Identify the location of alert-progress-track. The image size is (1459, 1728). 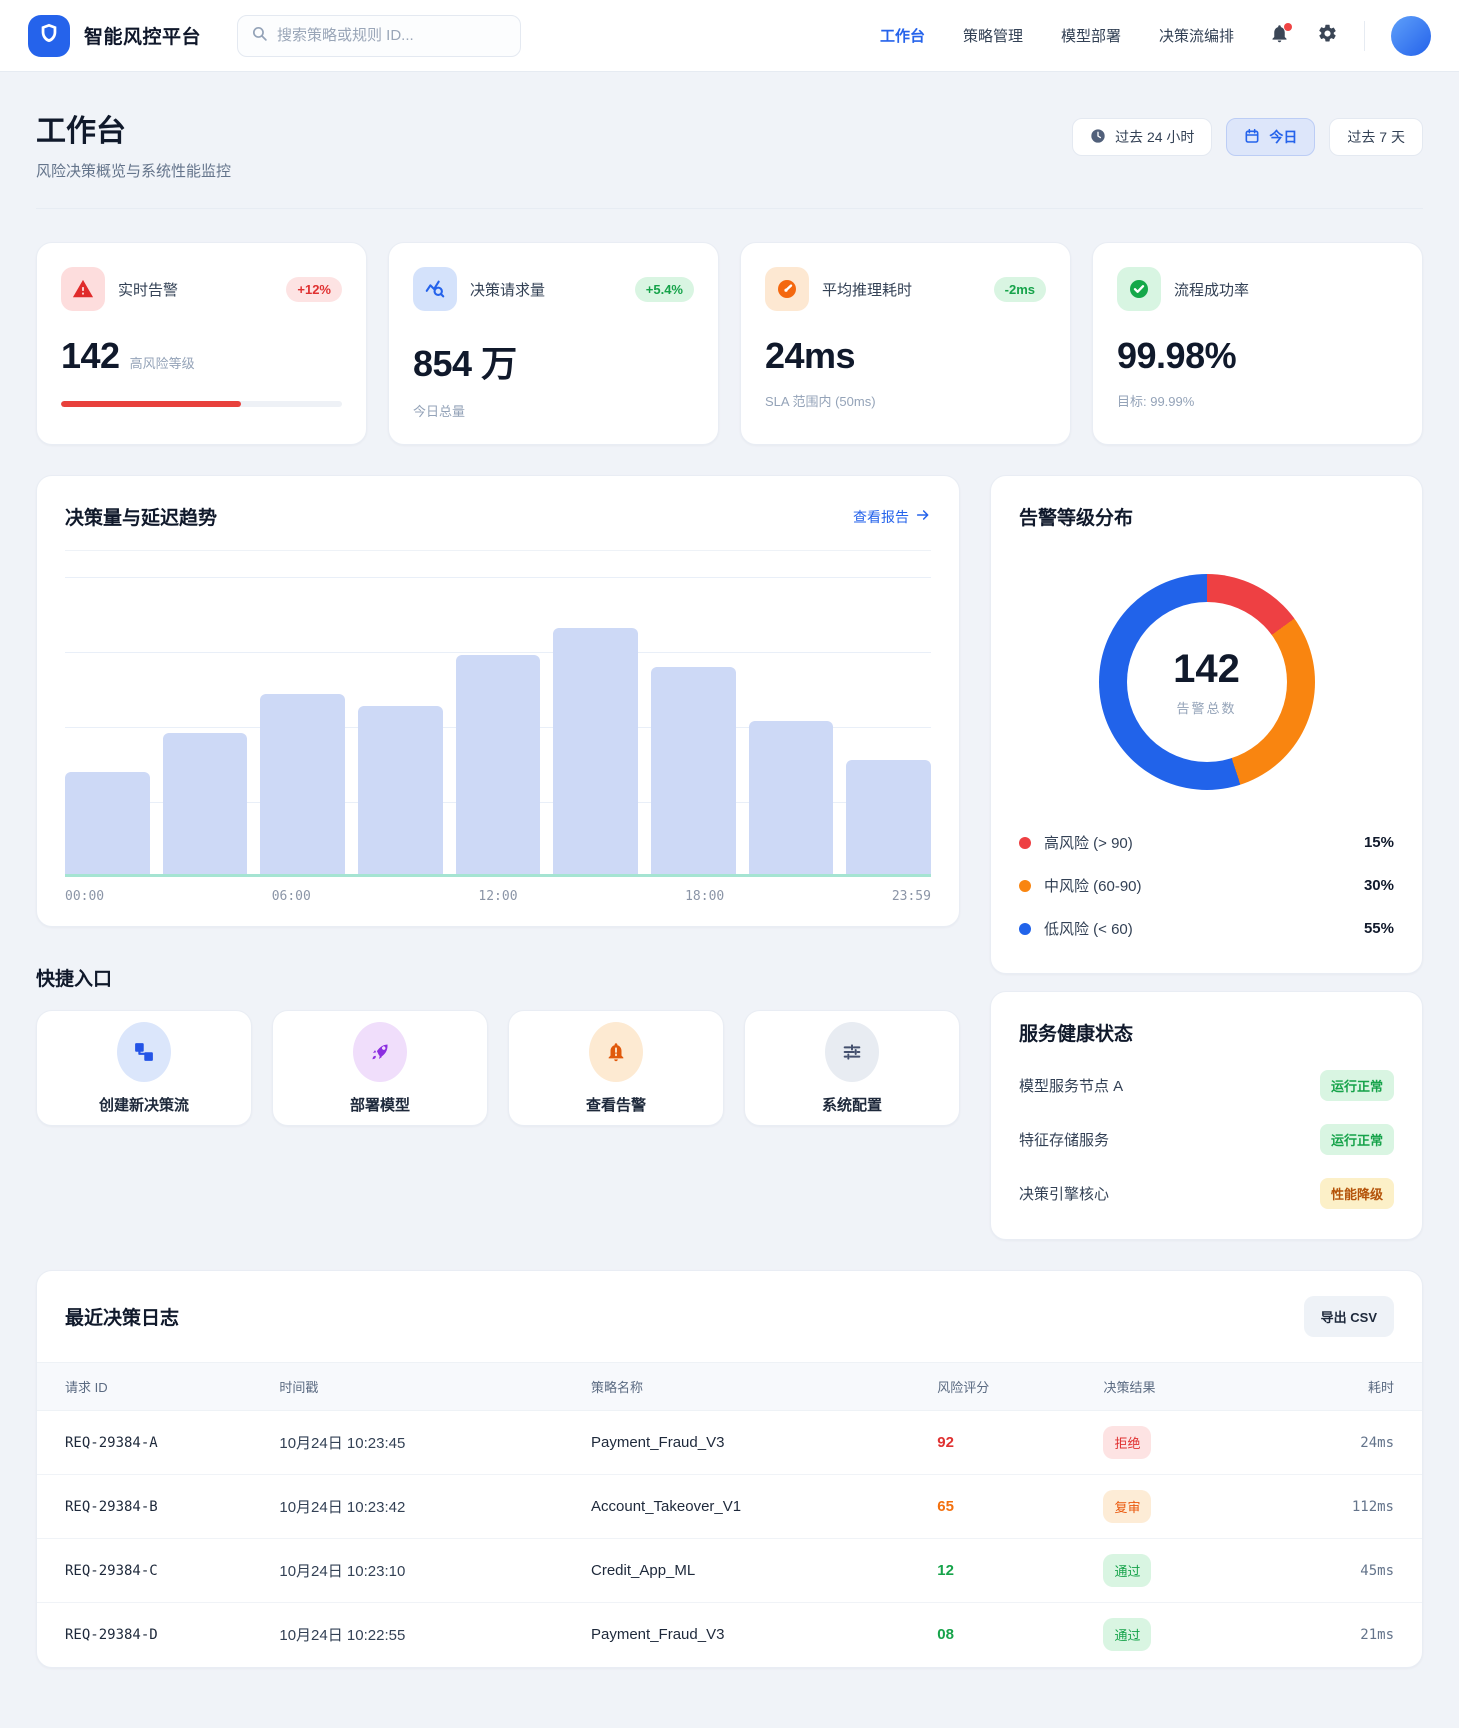
(201, 404).